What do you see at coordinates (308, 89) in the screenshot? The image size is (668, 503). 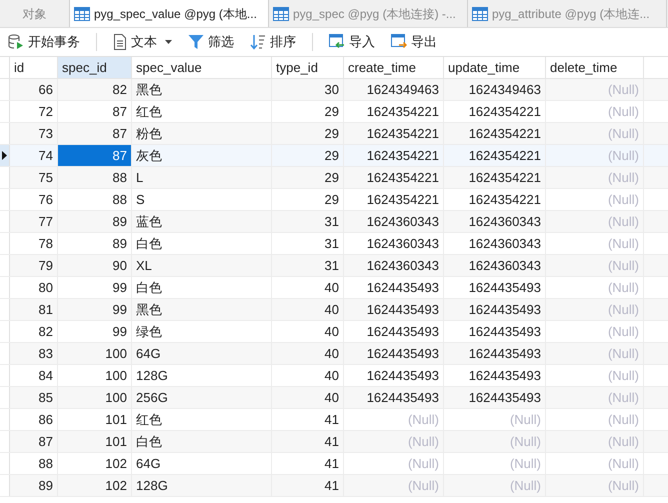 I see `table-cell: 30` at bounding box center [308, 89].